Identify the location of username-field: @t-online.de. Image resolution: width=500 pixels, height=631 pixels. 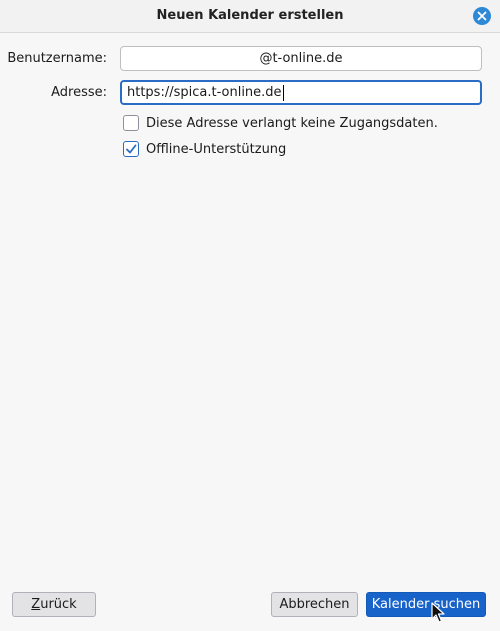
(301, 58).